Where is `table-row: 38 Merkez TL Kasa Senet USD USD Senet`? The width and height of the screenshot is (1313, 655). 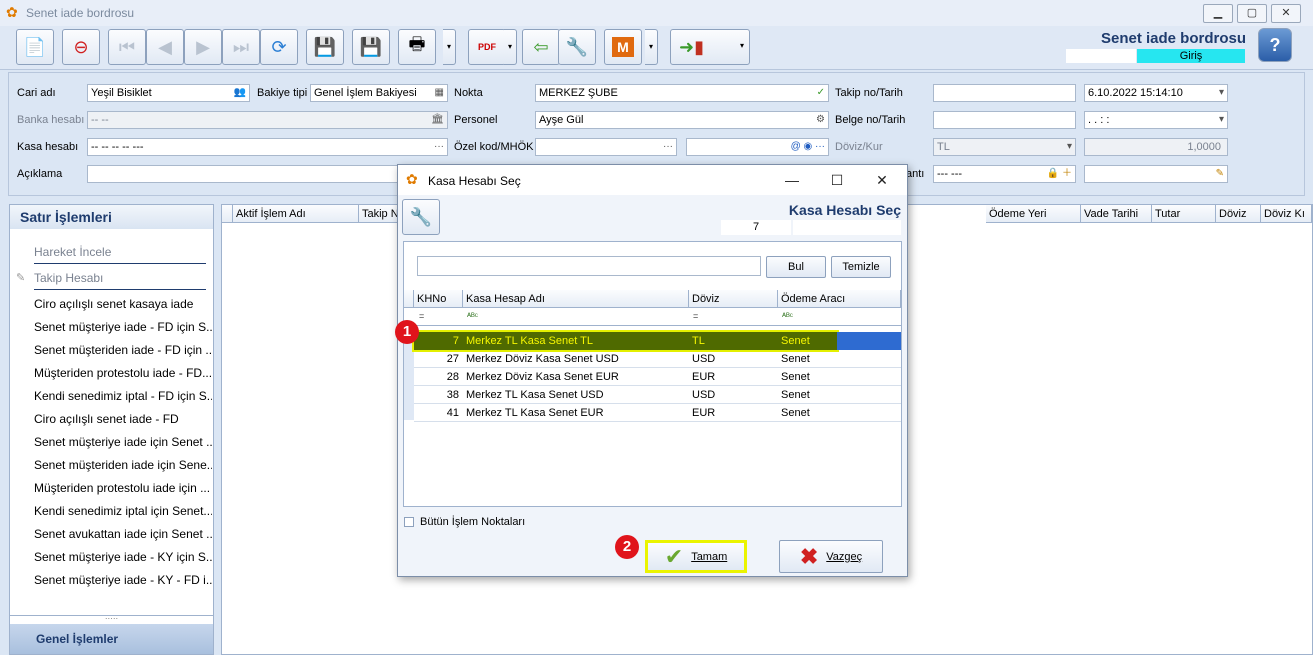 table-row: 38 Merkez TL Kasa Senet USD USD Senet is located at coordinates (657, 395).